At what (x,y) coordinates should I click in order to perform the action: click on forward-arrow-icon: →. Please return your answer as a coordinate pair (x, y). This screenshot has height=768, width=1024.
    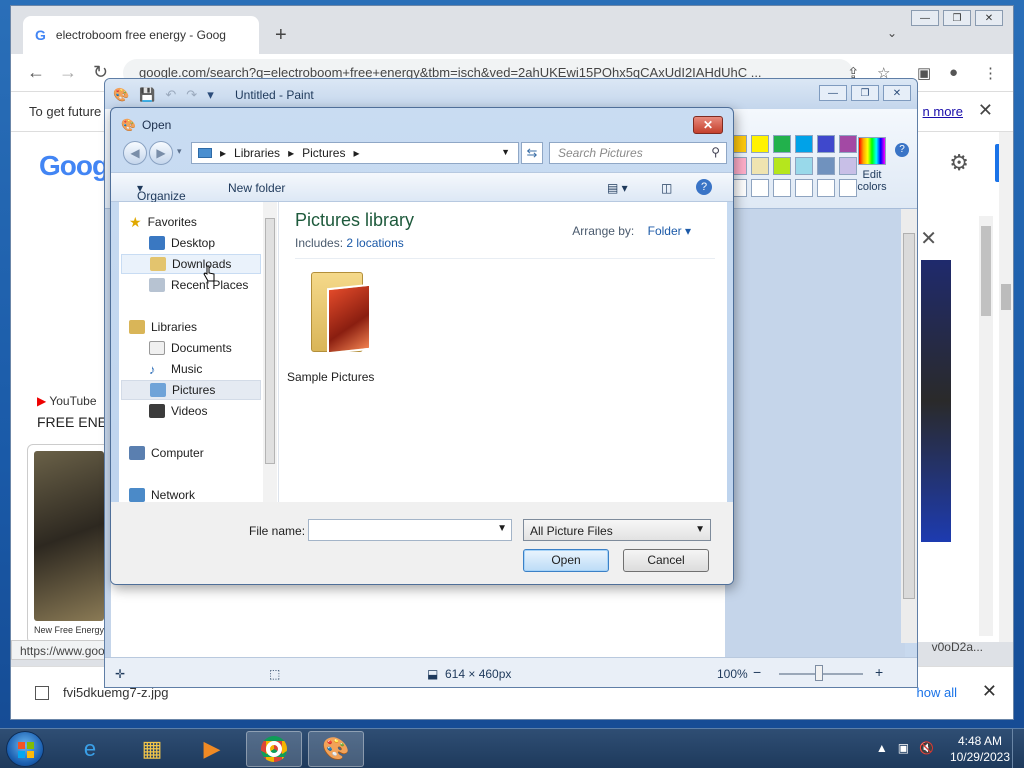
    Looking at the image, I should click on (68, 72).